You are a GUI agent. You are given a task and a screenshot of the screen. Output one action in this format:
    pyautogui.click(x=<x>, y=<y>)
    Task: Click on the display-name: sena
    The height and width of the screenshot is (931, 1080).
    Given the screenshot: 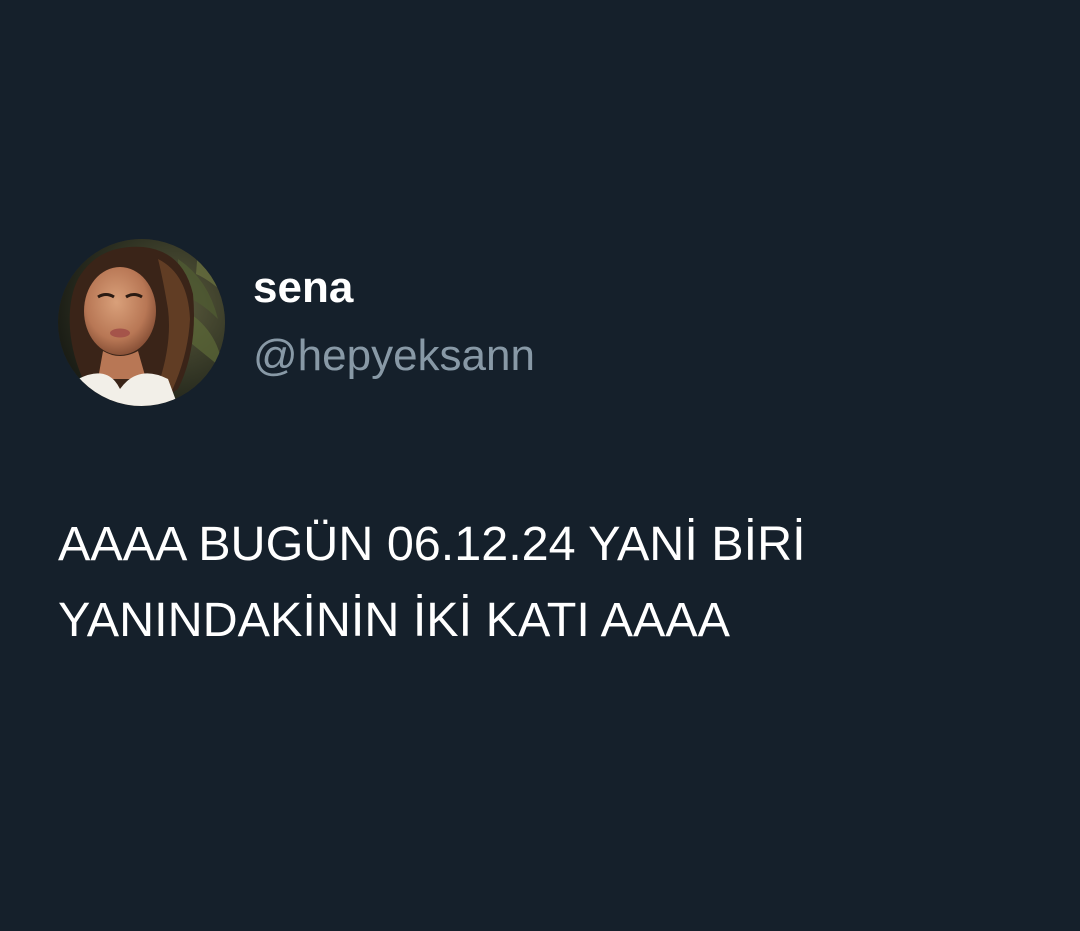 What is the action you would take?
    pyautogui.click(x=303, y=288)
    